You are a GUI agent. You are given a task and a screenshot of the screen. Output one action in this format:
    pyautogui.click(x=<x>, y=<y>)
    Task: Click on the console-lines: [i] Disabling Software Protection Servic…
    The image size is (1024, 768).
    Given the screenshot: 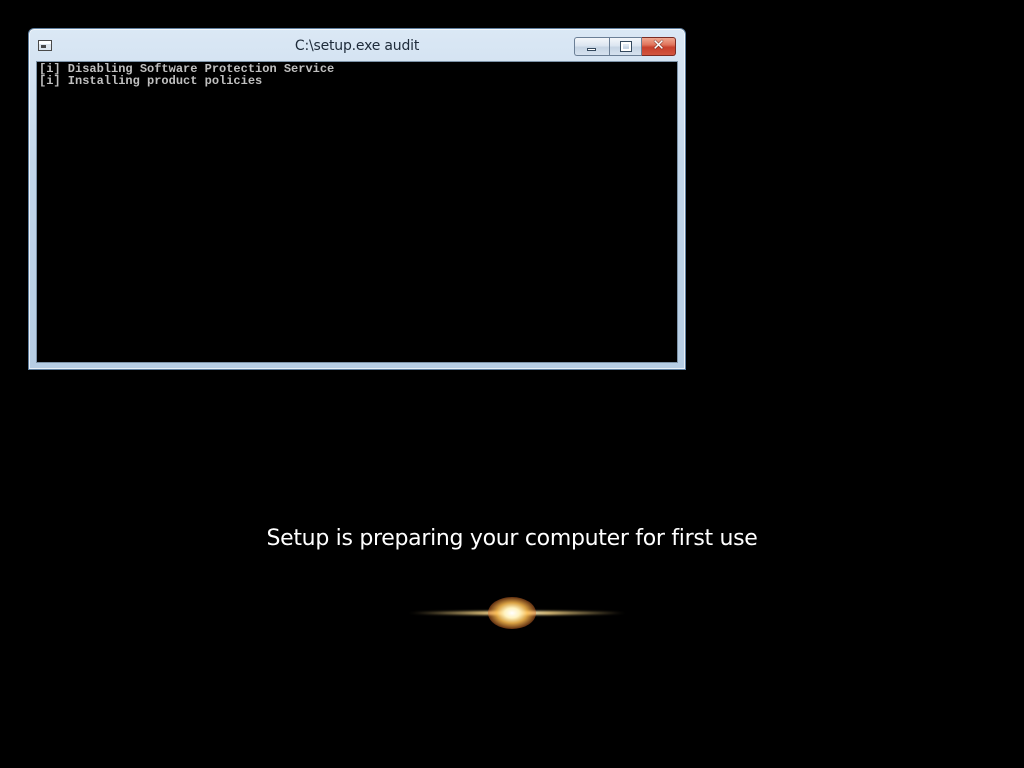 What is the action you would take?
    pyautogui.click(x=186, y=75)
    